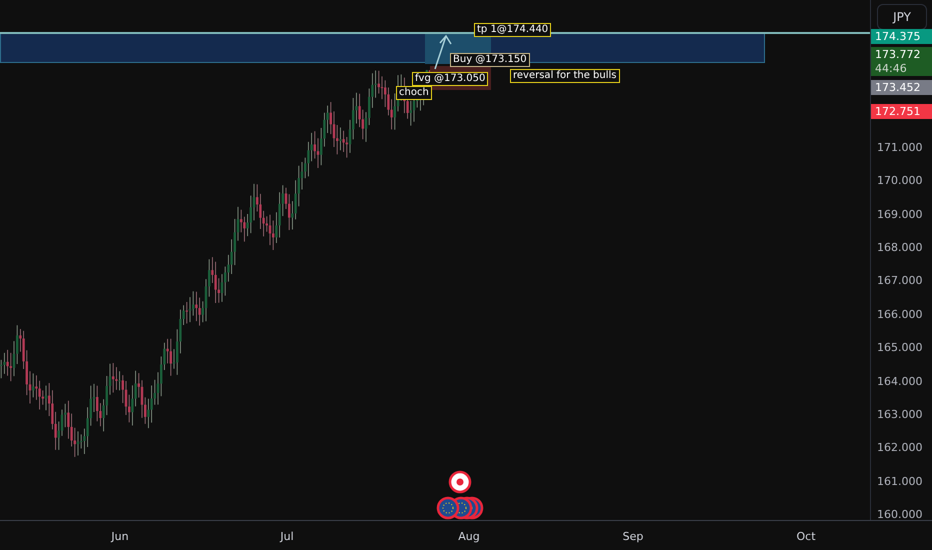 The height and width of the screenshot is (550, 932). What do you see at coordinates (459, 495) in the screenshot?
I see `event-markers-icon` at bounding box center [459, 495].